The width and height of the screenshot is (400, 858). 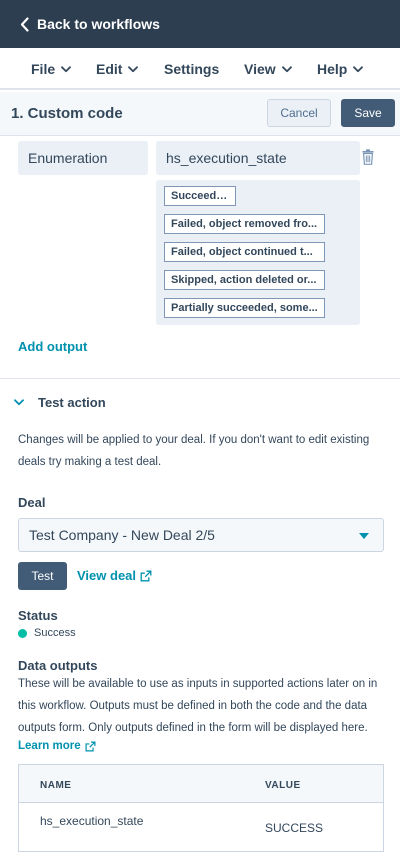 I want to click on status-row: Success, so click(x=47, y=633).